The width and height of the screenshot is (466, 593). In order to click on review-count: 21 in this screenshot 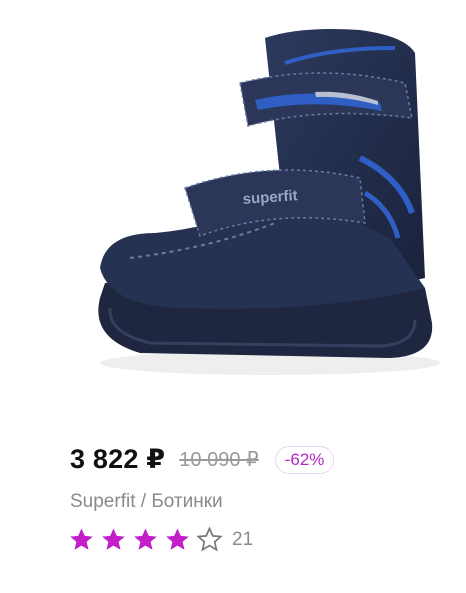, I will do `click(243, 539)`.